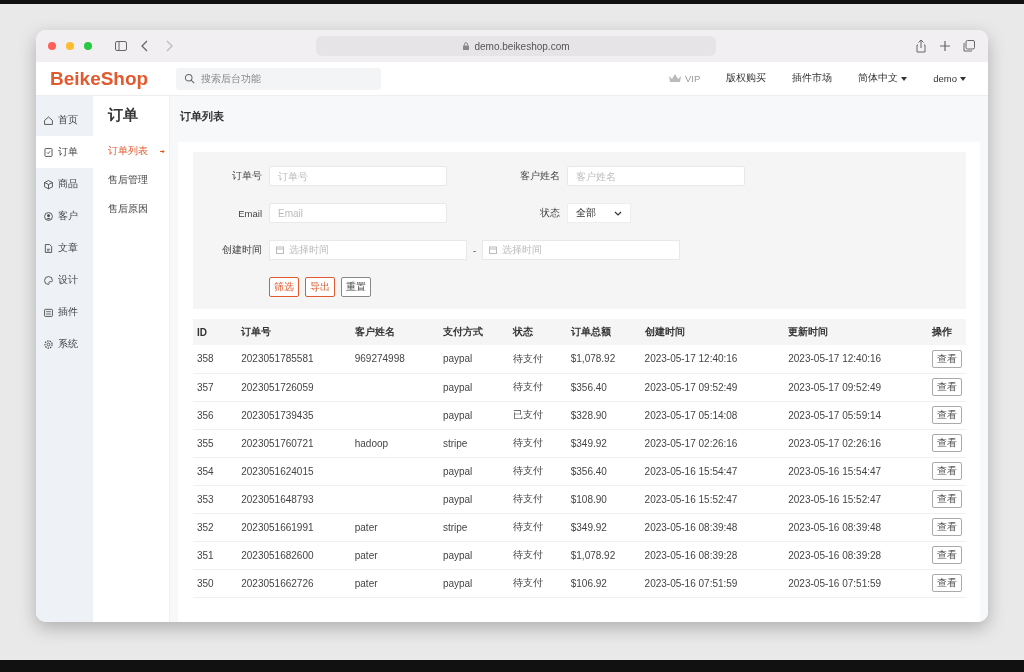  What do you see at coordinates (963, 78) in the screenshot?
I see `caret-icon` at bounding box center [963, 78].